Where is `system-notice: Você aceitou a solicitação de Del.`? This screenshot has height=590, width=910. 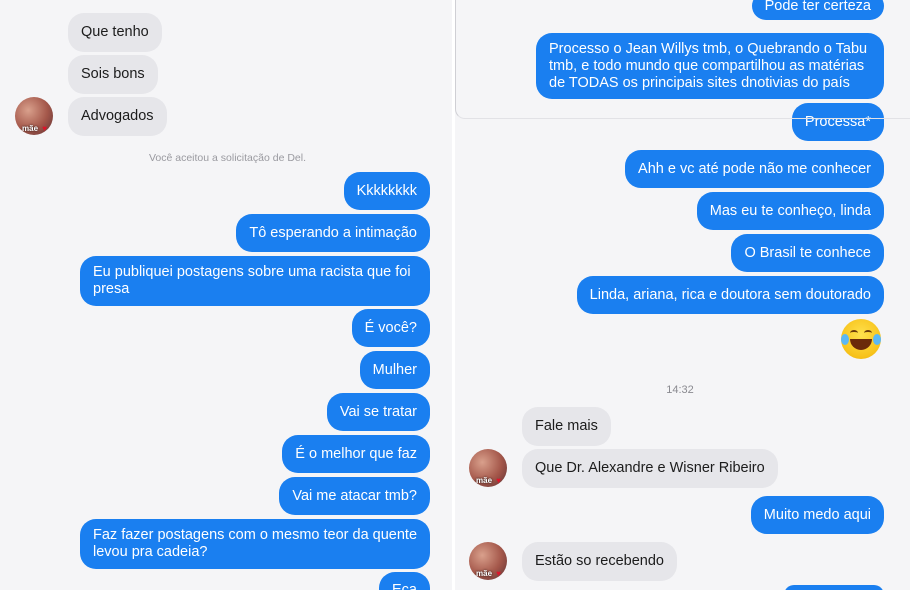 system-notice: Você aceitou a solicitação de Del. is located at coordinates (227, 158).